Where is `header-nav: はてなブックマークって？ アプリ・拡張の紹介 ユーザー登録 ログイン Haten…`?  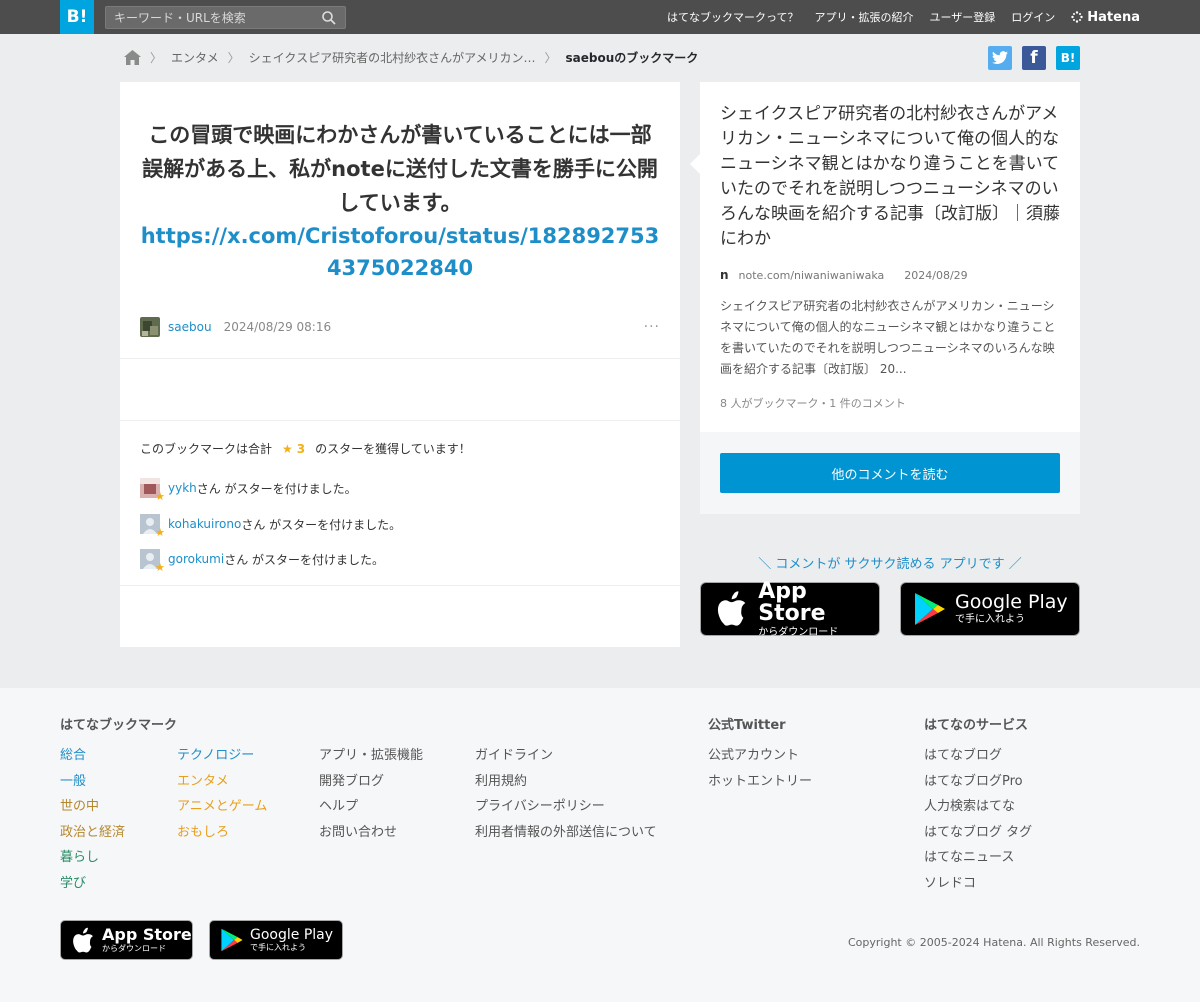
header-nav: はてなブックマークって？ アプリ・拡張の紹介 ユーザー登録 ログイン Haten… is located at coordinates (903, 17).